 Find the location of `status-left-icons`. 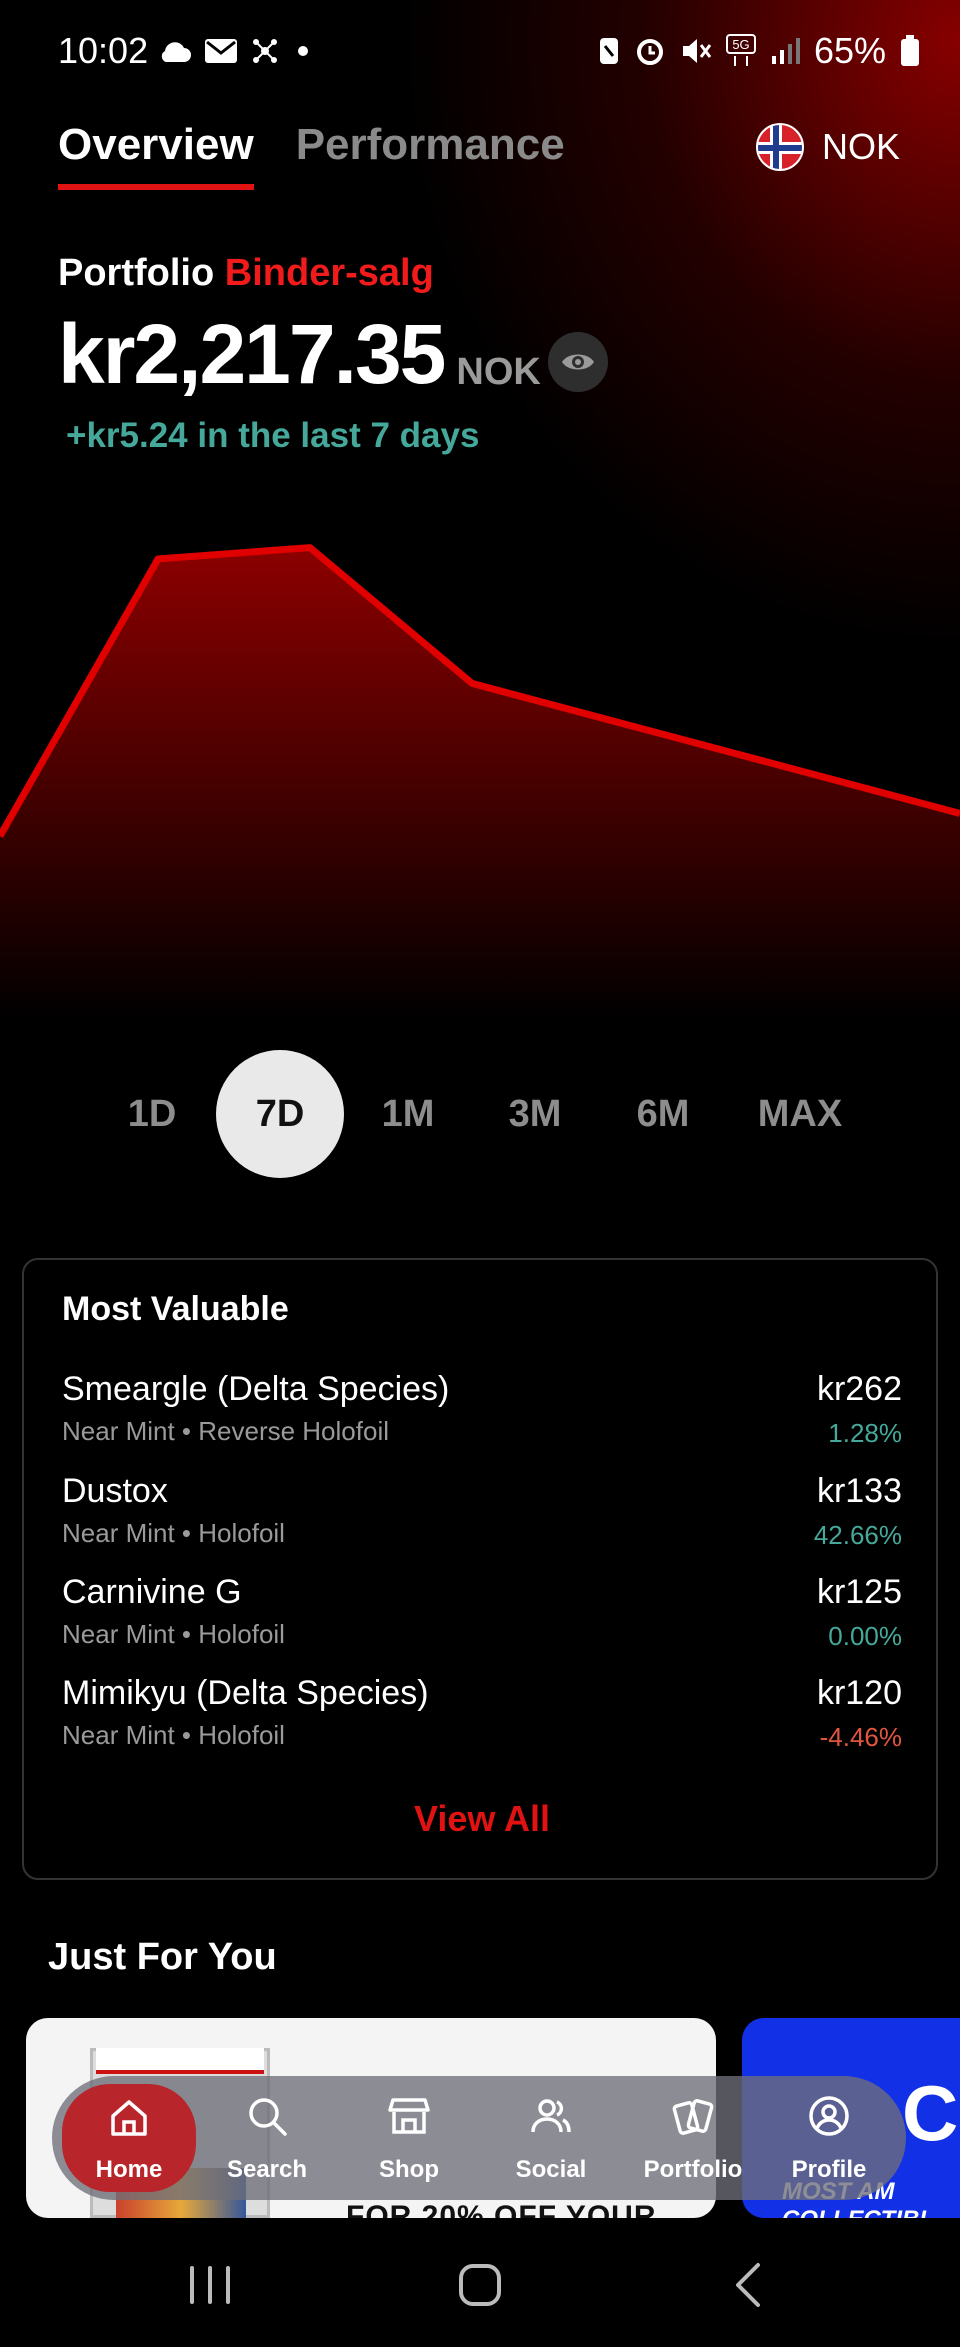

status-left-icons is located at coordinates (236, 51).